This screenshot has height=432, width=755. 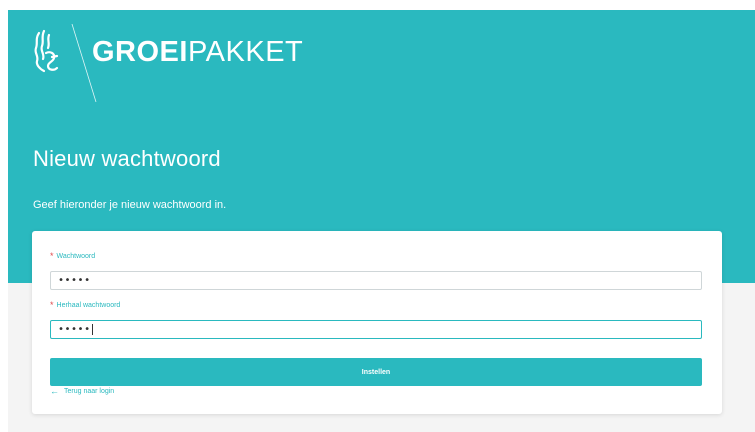 I want to click on back-to-login-label: Terug naar login, so click(x=89, y=391).